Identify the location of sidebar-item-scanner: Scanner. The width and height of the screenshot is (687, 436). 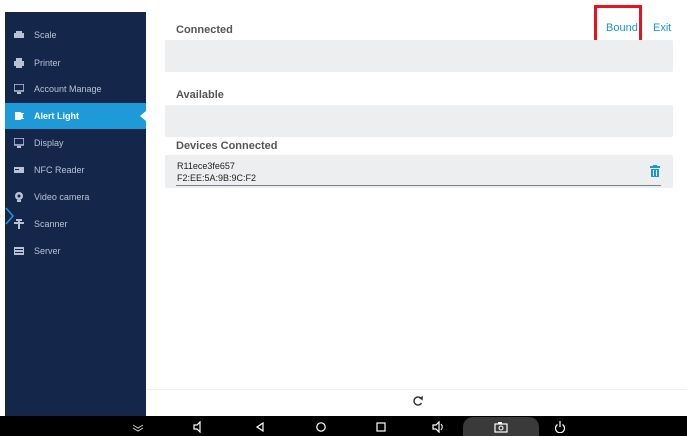
(75, 224).